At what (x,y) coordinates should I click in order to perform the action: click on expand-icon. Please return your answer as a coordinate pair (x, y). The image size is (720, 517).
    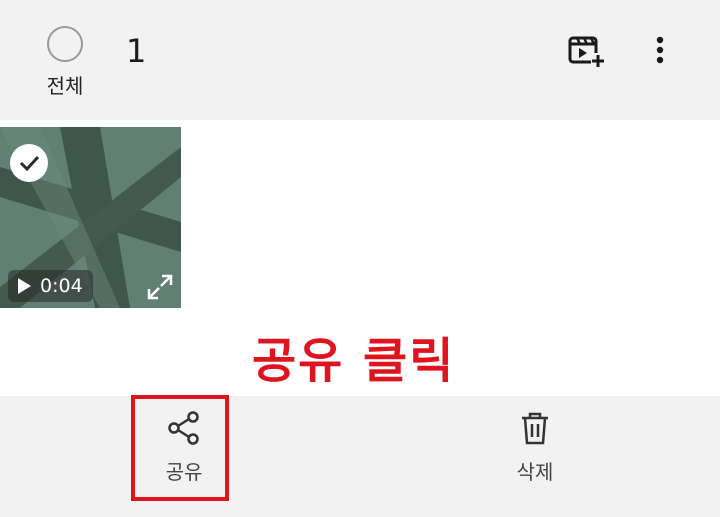
    Looking at the image, I should click on (160, 287).